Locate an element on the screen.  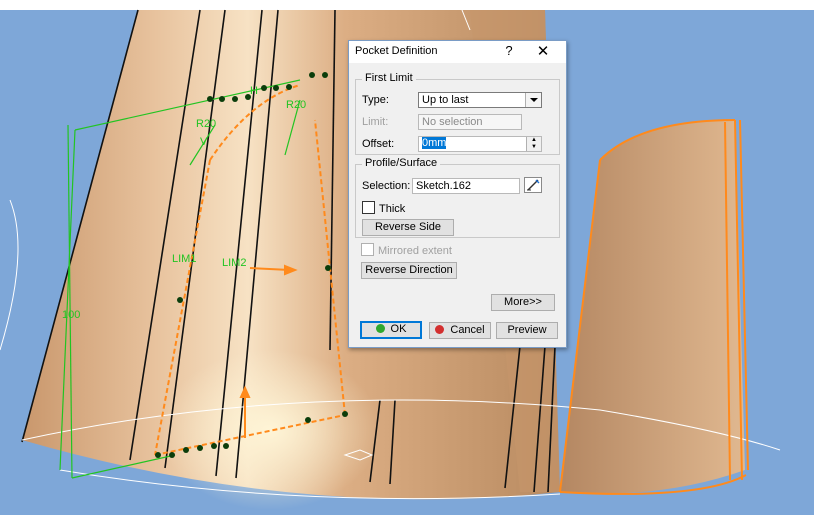
help-button: ? is located at coordinates (509, 50).